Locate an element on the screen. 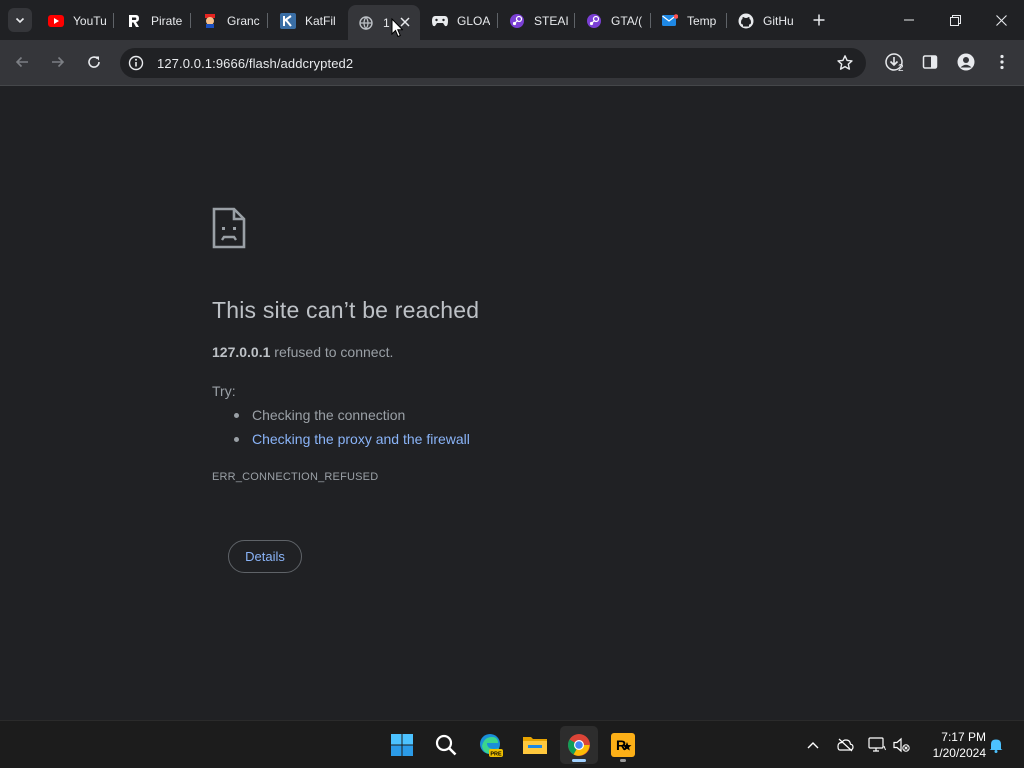  error-summary-text: refused to connect. is located at coordinates (332, 352).